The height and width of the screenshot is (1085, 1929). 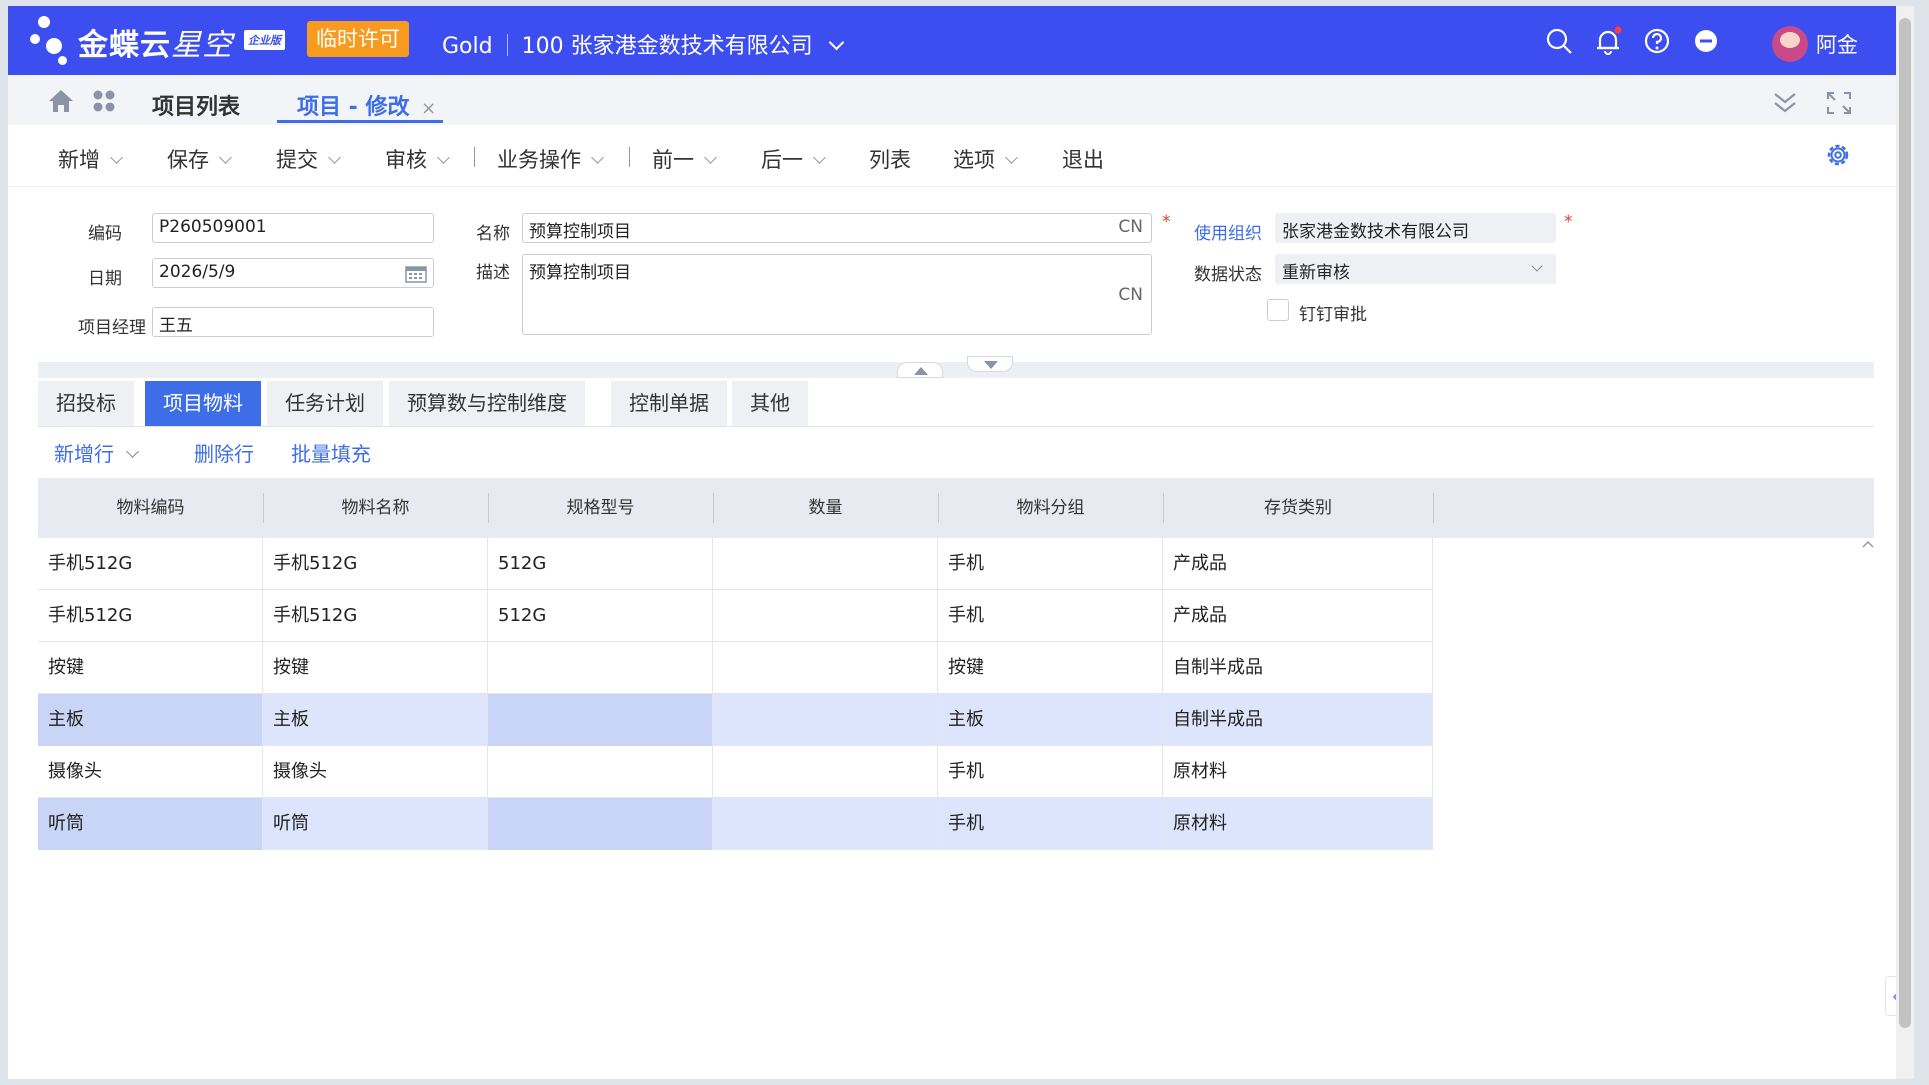 I want to click on table-row: 主板 主板 主板 自制半成品, so click(x=735, y=720).